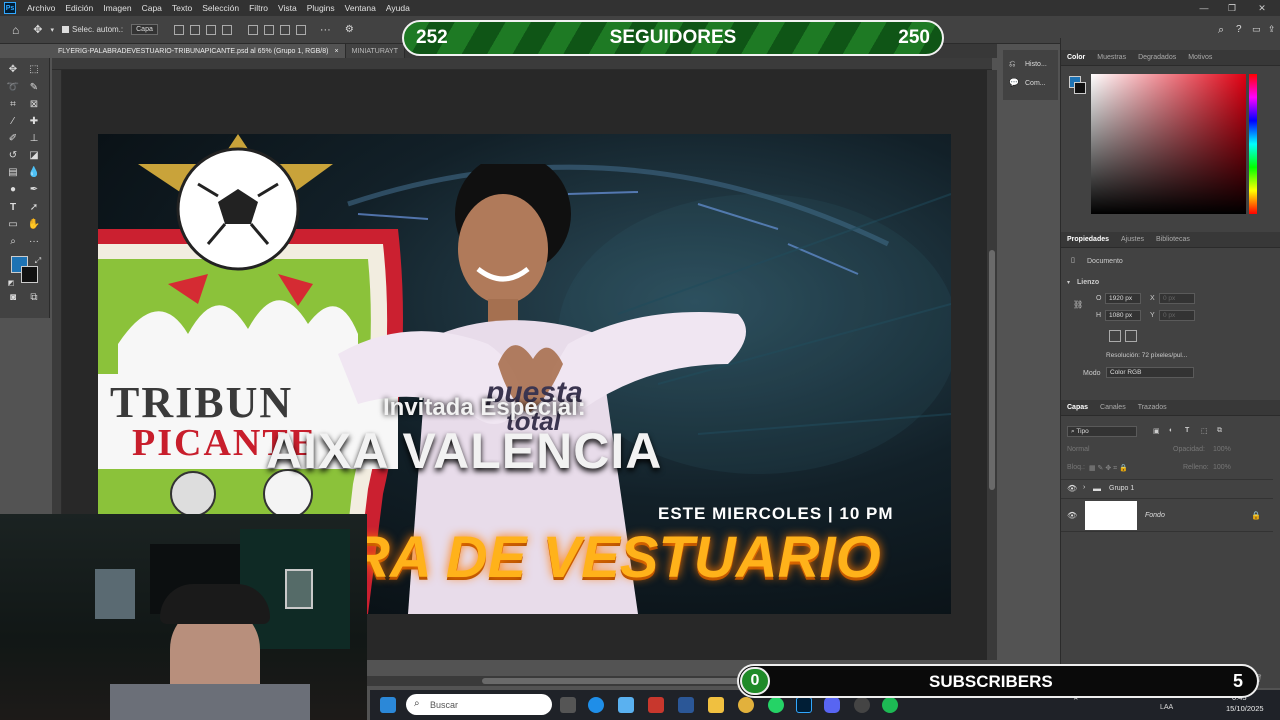 Image resolution: width=1280 pixels, height=720 pixels. What do you see at coordinates (596, 705) in the screenshot?
I see `edge-icon` at bounding box center [596, 705].